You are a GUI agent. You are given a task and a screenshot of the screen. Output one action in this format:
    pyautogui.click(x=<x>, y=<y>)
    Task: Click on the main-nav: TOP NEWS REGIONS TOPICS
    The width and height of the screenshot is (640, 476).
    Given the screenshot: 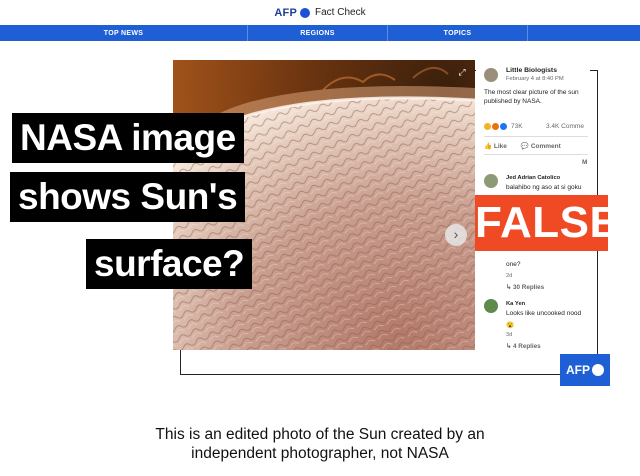 What is the action you would take?
    pyautogui.click(x=320, y=33)
    